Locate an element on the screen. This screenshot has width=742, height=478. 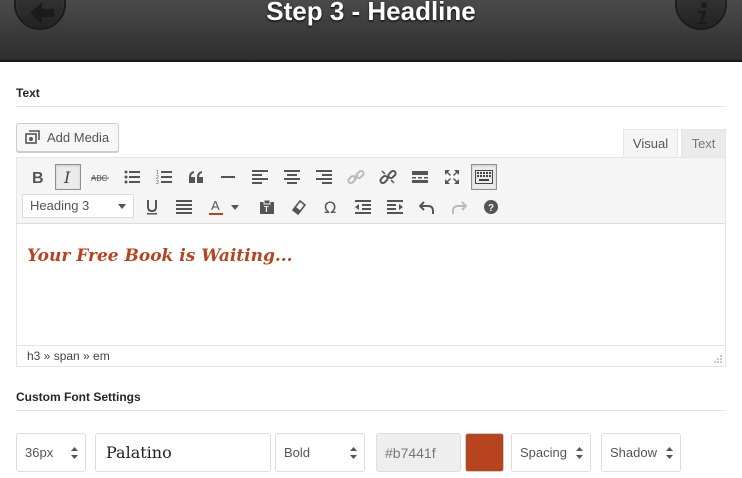
strikethrough-icon: ABC is located at coordinates (100, 178).